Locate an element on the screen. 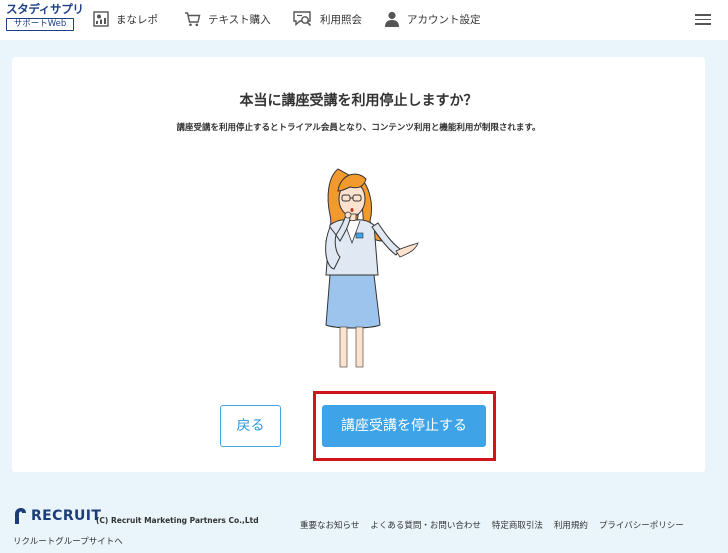 This screenshot has height=553, width=728. recruit-logo: RECRUIT is located at coordinates (57, 515).